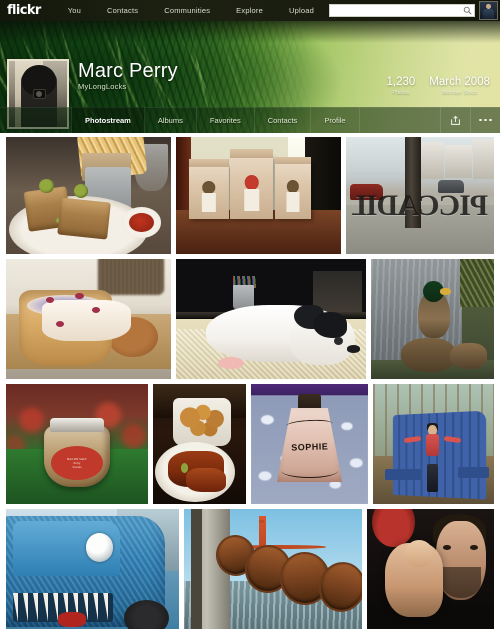 The width and height of the screenshot is (500, 629). I want to click on share-icon, so click(455, 120).